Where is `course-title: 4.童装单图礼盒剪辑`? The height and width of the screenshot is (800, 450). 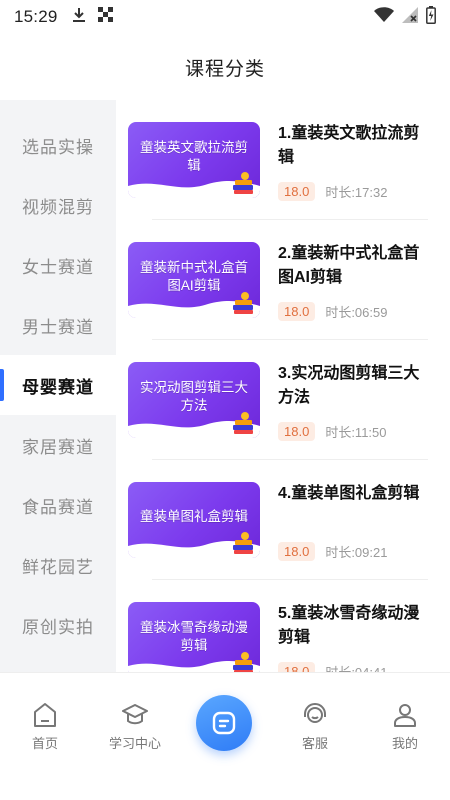
course-title: 4.童装单图礼盒剪辑 is located at coordinates (349, 493).